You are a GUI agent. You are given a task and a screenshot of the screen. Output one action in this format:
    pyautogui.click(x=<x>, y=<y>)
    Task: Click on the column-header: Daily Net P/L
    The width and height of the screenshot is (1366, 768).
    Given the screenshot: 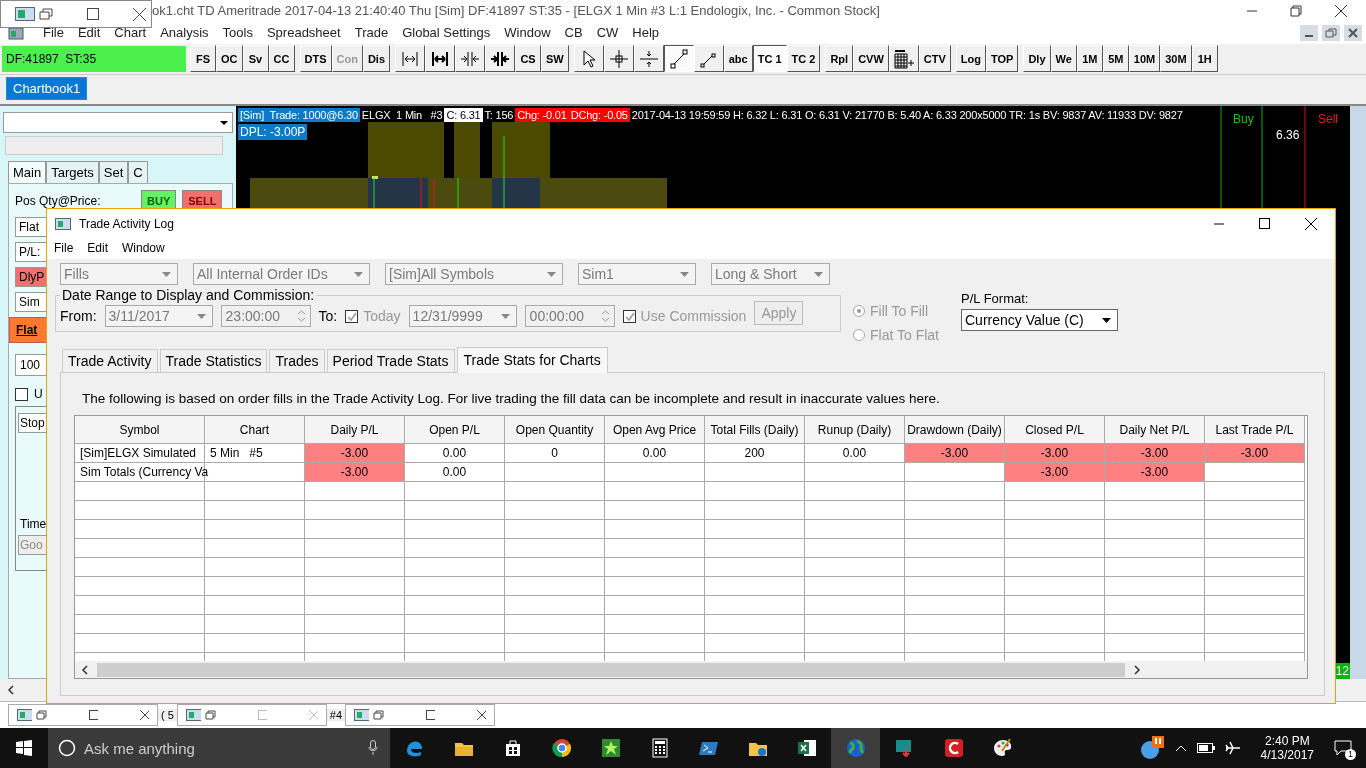 What is the action you would take?
    pyautogui.click(x=1155, y=430)
    